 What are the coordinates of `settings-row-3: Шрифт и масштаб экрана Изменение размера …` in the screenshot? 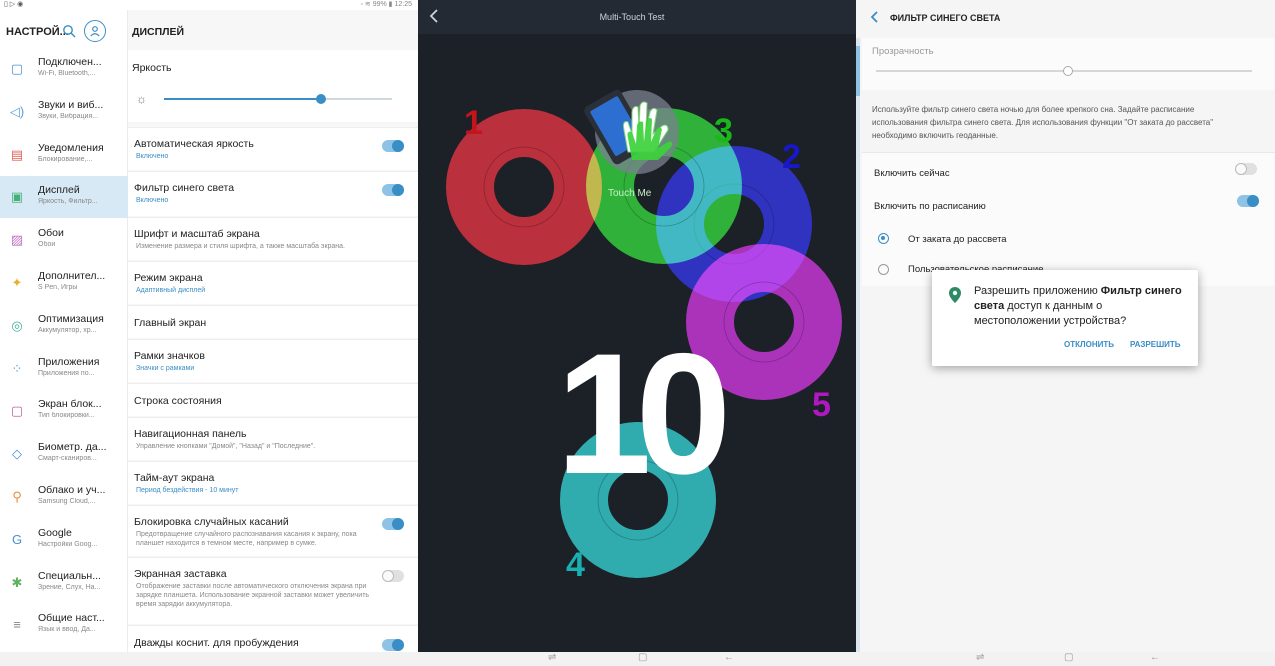 It's located at (273, 239).